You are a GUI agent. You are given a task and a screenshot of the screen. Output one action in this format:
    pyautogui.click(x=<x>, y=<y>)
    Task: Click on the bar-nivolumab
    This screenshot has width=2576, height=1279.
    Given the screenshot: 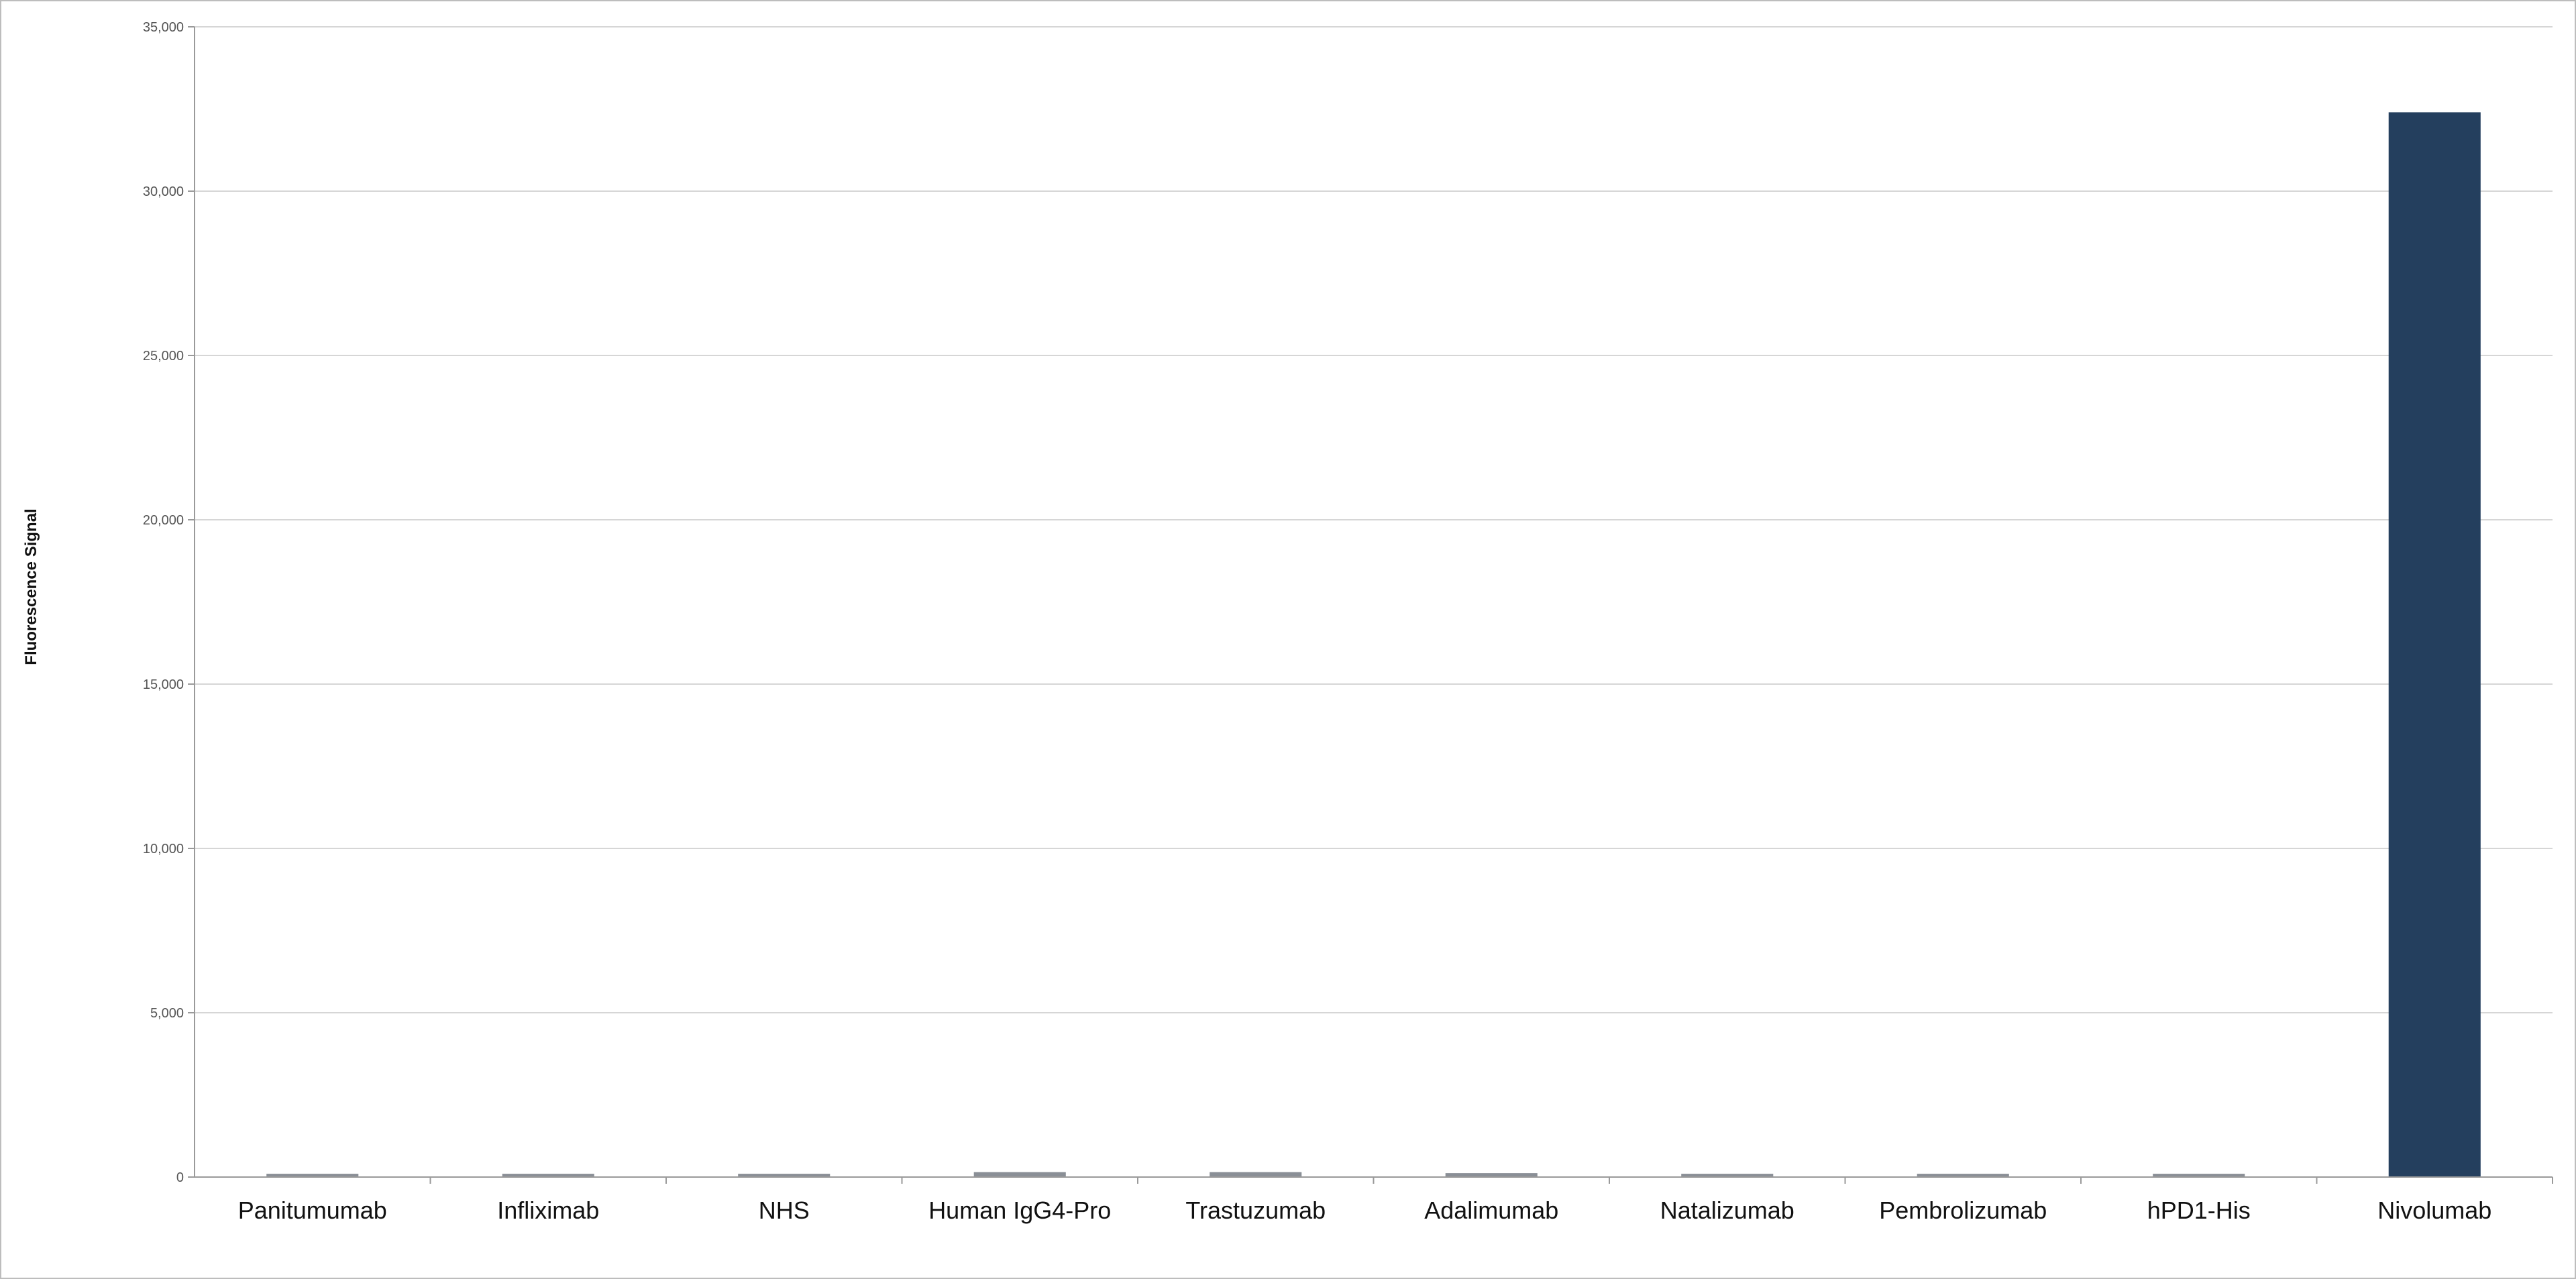 What is the action you would take?
    pyautogui.click(x=2434, y=644)
    